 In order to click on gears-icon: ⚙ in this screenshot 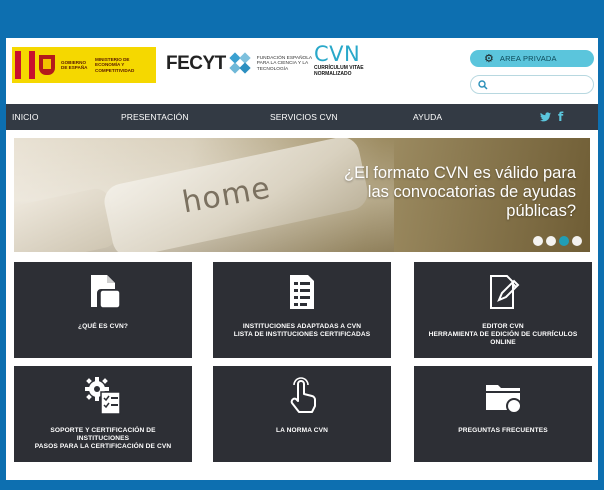, I will do `click(489, 59)`.